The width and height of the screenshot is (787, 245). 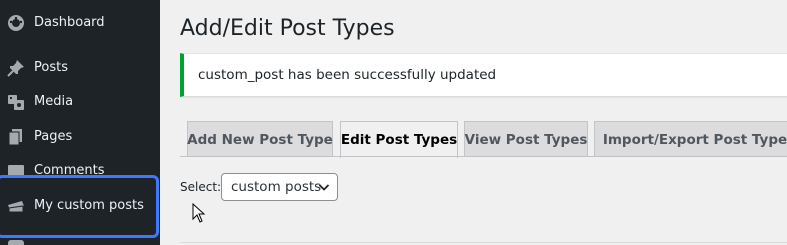 What do you see at coordinates (16, 23) in the screenshot?
I see `dashboard-icon` at bounding box center [16, 23].